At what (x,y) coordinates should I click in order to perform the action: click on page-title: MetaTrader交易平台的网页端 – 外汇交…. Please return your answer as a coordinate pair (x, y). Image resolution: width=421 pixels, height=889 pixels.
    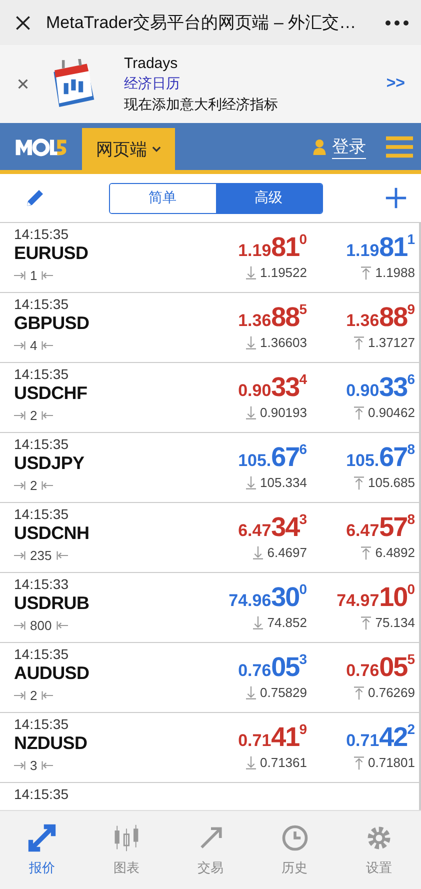
    Looking at the image, I should click on (202, 23).